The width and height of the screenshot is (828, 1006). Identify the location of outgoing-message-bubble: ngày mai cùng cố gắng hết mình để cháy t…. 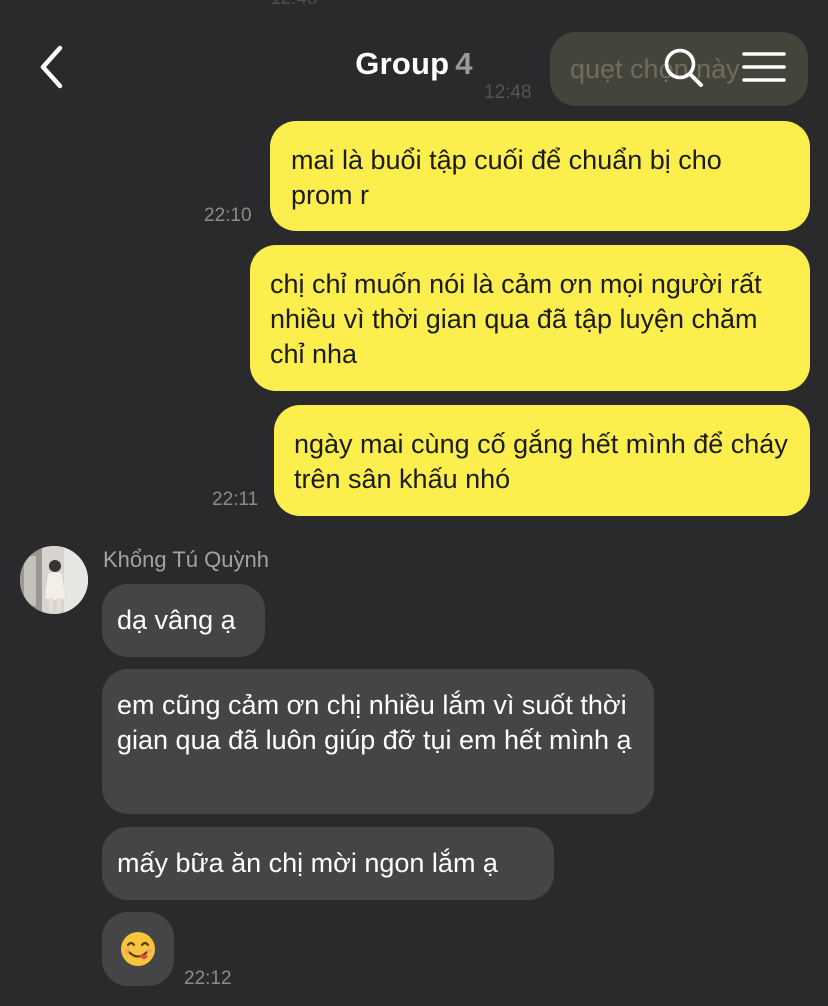
(542, 460).